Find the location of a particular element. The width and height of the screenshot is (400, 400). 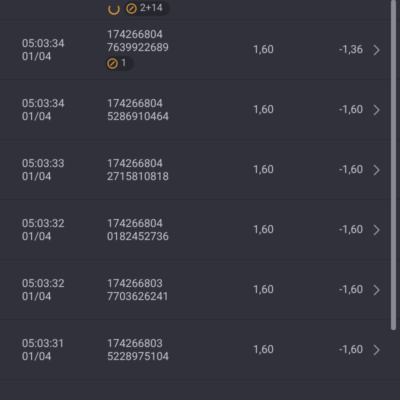

time-text: 05:03:33 is located at coordinates (44, 163).